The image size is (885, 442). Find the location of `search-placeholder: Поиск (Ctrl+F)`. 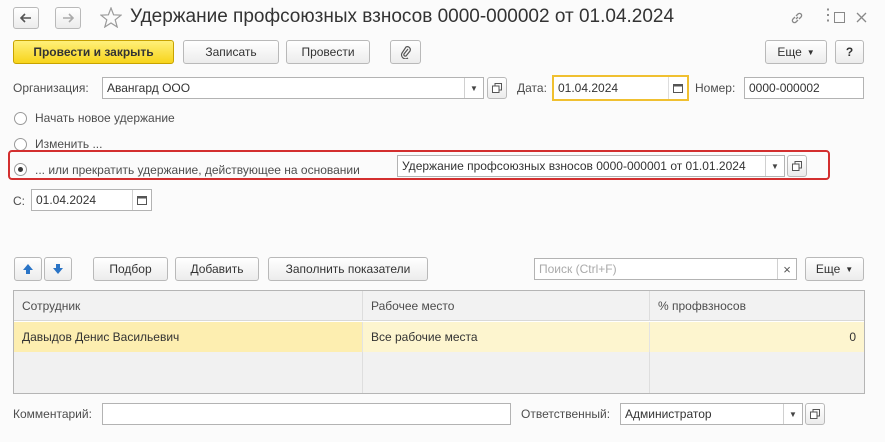

search-placeholder: Поиск (Ctrl+F) is located at coordinates (578, 269).